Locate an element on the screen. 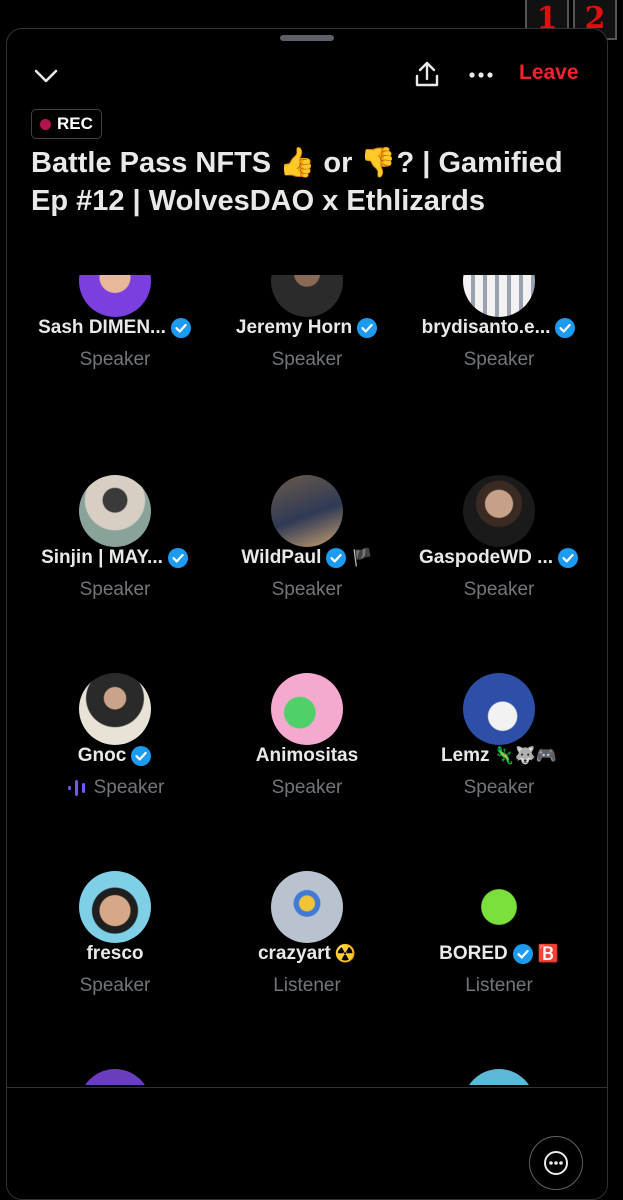  participant-name: BORED is located at coordinates (473, 953).